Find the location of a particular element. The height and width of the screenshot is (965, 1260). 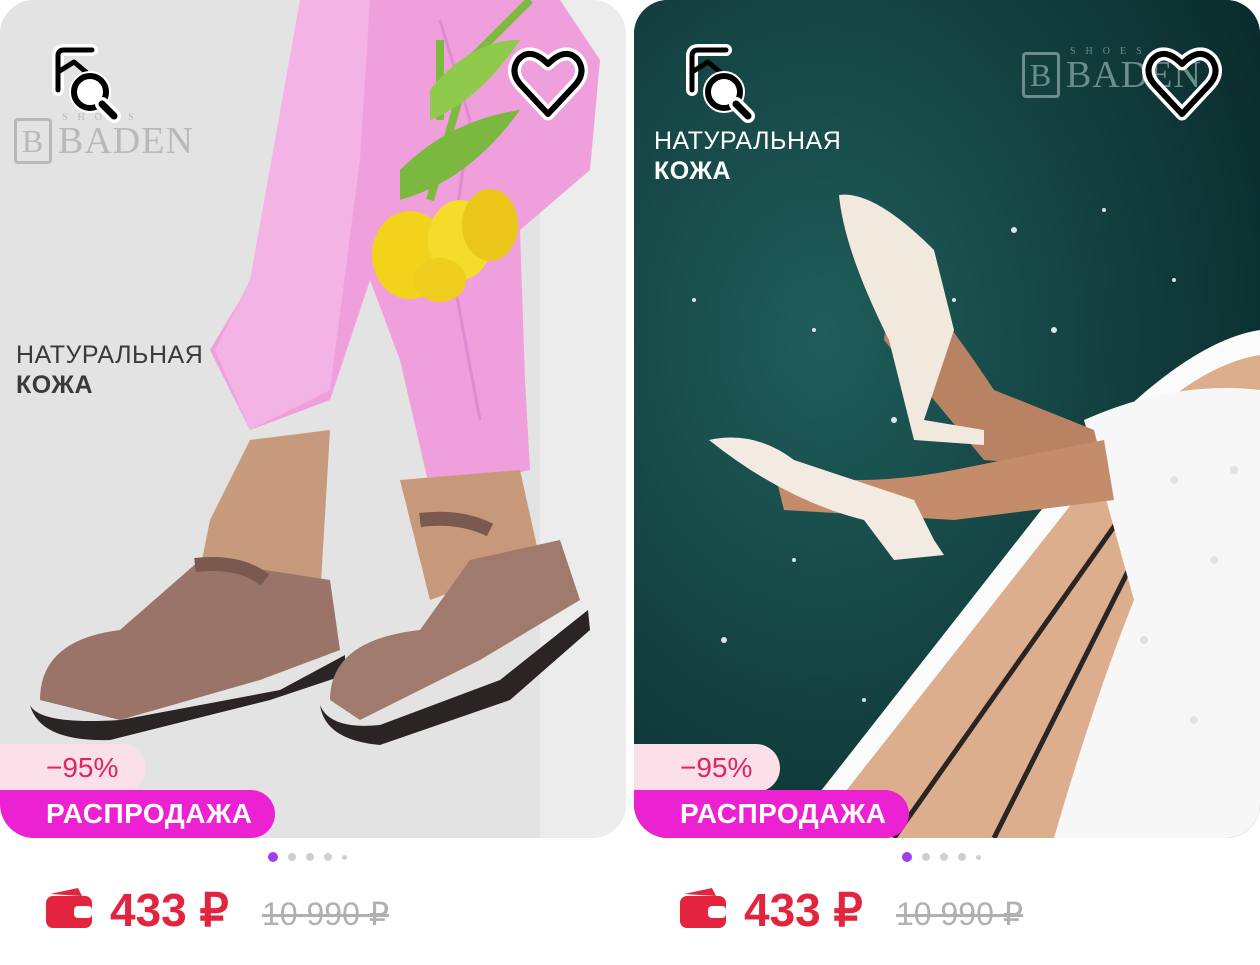

brand-logo: B BADEN SHOES is located at coordinates (104, 138).